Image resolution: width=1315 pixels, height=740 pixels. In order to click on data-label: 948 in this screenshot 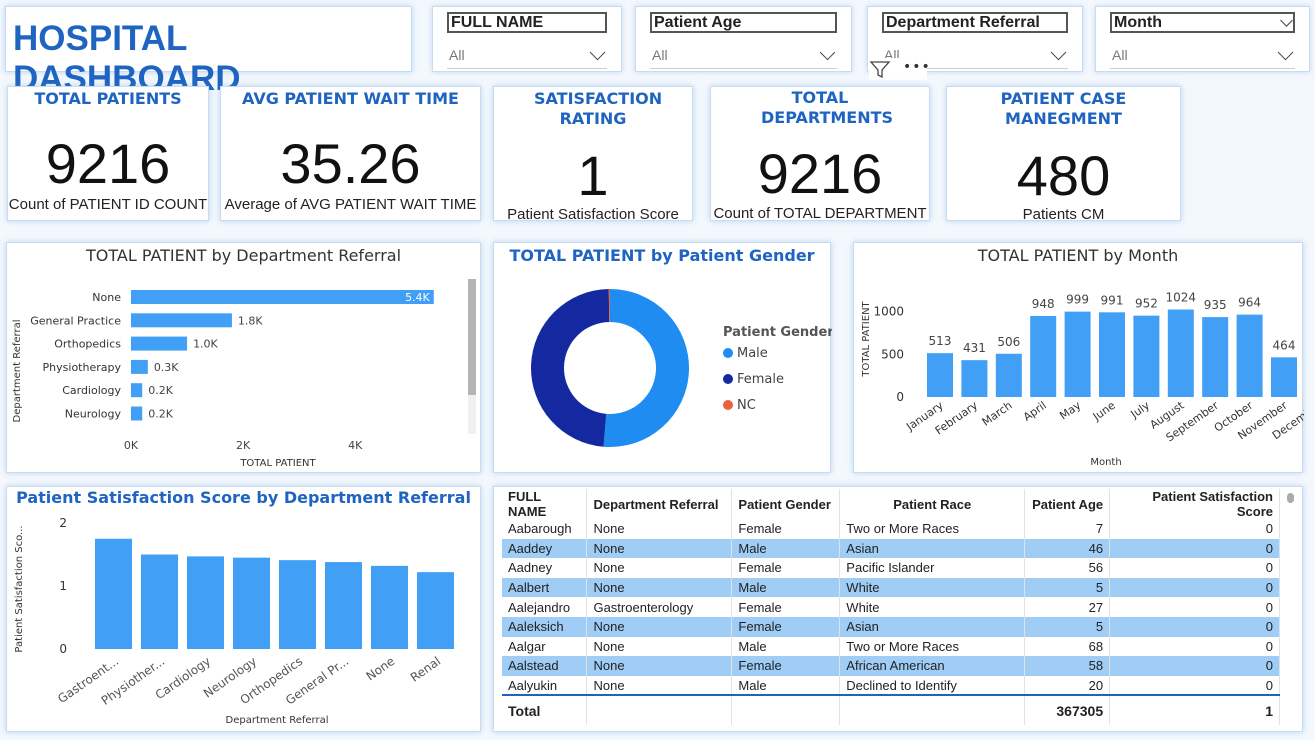, I will do `click(1043, 304)`.